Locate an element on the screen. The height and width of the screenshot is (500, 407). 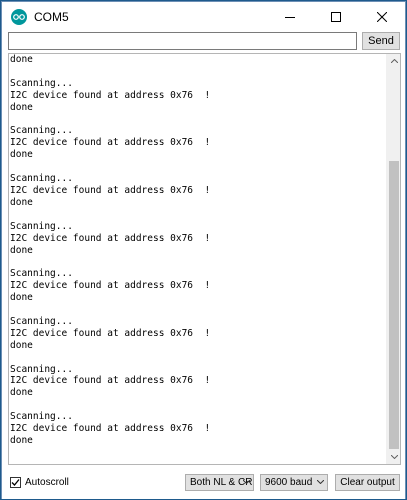
close-icon is located at coordinates (382, 17).